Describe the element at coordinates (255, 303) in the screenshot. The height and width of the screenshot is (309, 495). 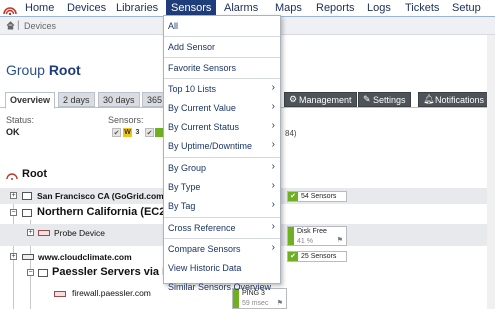
I see `sensor-value: 59 msec` at that location.